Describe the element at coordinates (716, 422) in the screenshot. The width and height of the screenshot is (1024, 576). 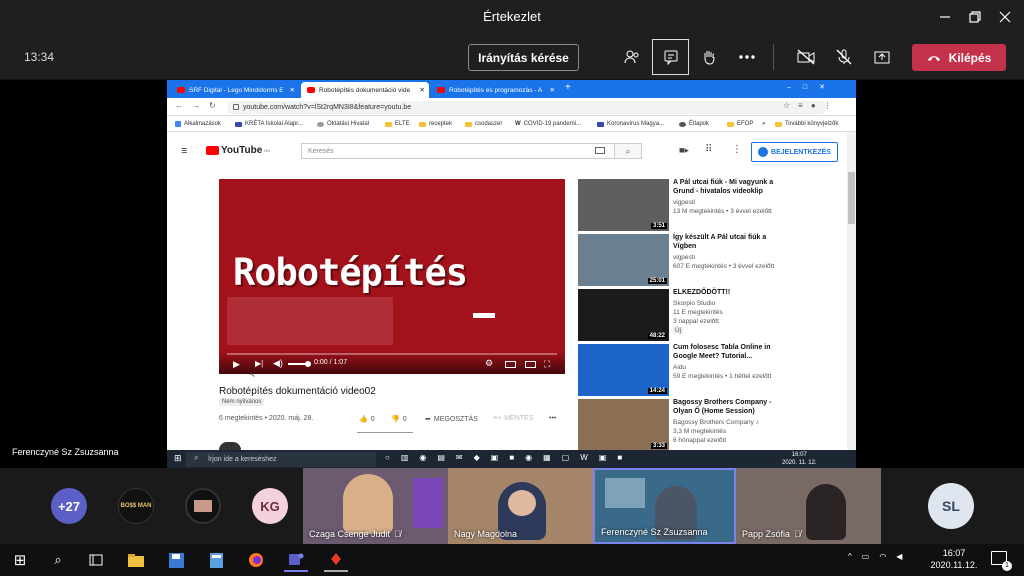
I see `recommendation-channel: Bagossy Brothers Company ♪` at that location.